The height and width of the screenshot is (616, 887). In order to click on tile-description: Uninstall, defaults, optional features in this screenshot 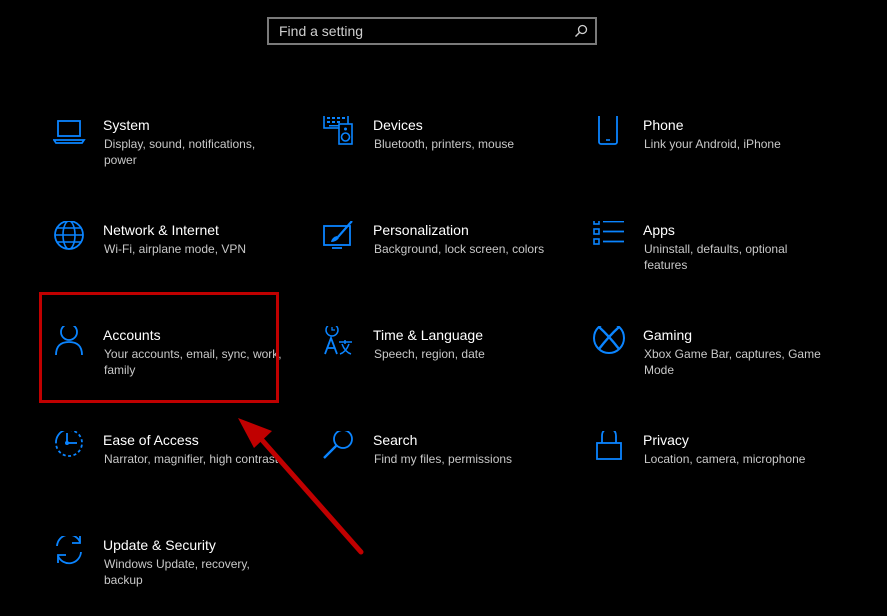, I will do `click(716, 257)`.